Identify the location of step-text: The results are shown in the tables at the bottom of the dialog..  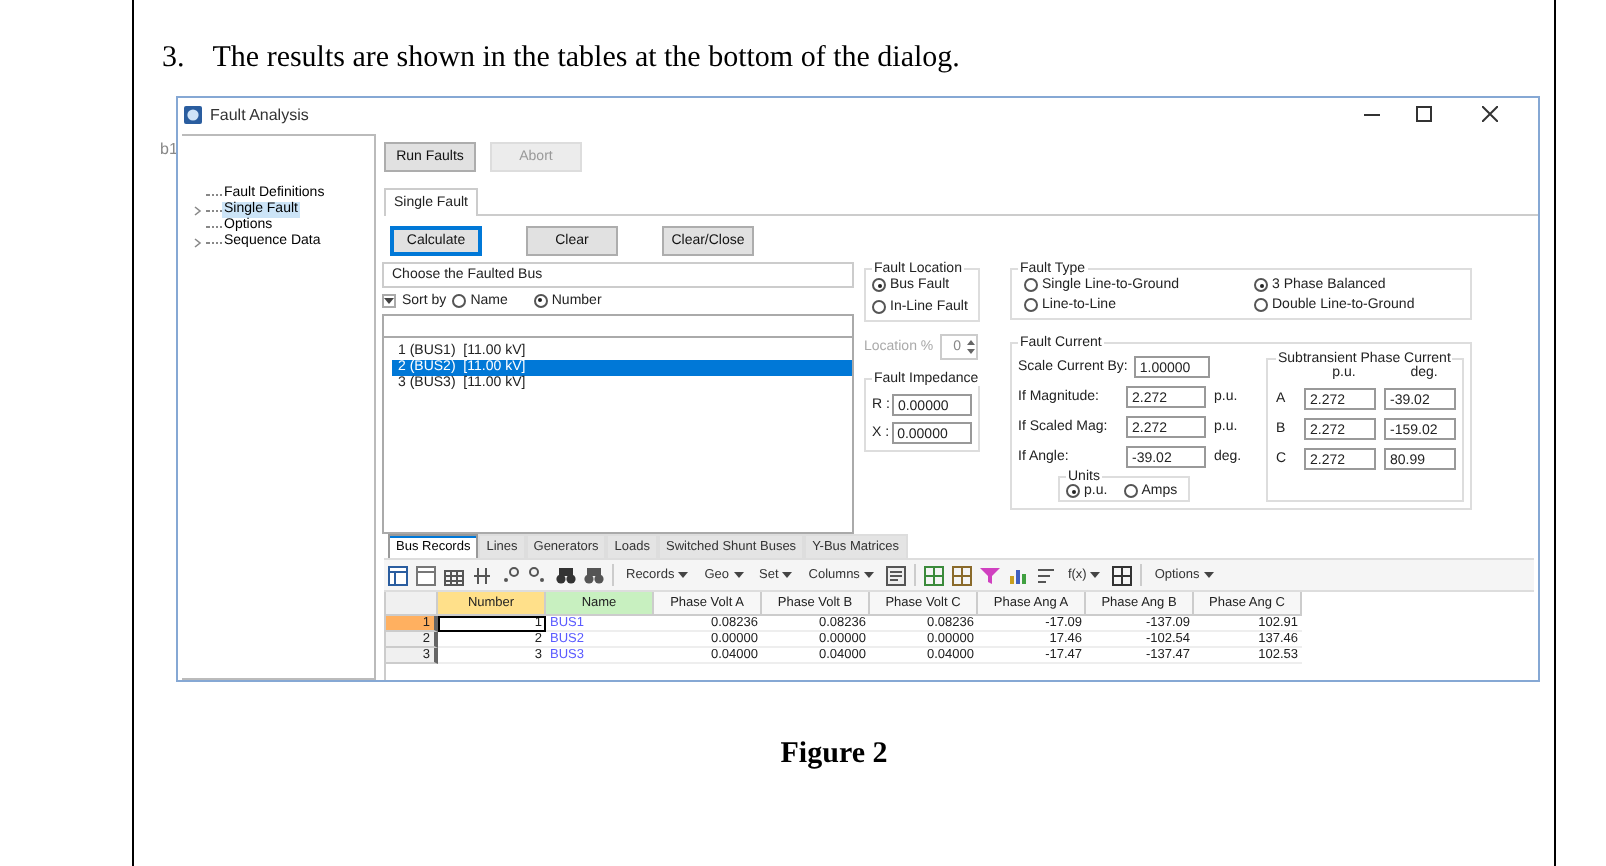
(586, 58).